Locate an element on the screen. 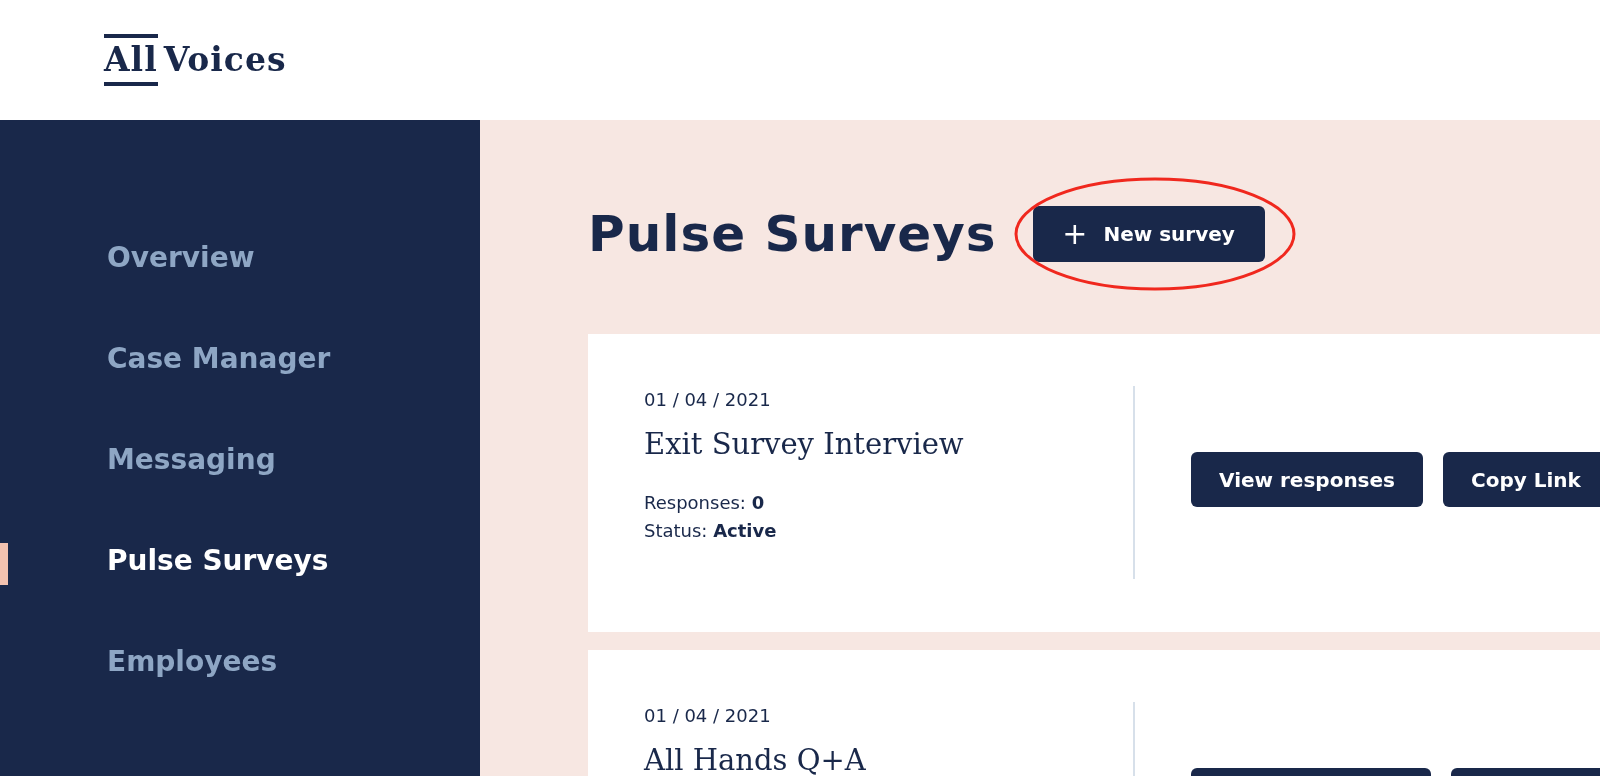 Image resolution: width=1600 pixels, height=776 pixels. new-survey-button: + New survey is located at coordinates (1148, 234).